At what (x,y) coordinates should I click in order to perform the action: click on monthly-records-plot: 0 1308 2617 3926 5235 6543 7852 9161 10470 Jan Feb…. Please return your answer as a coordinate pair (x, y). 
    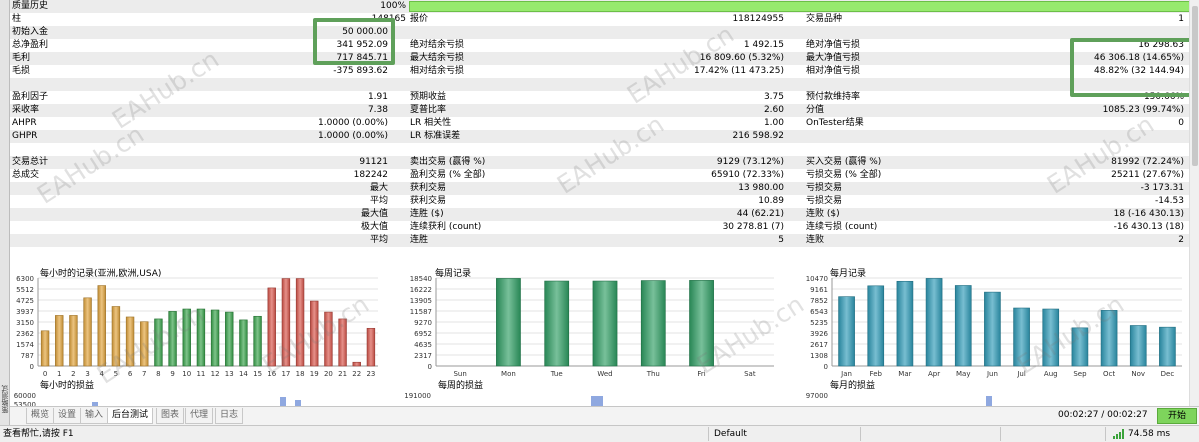
    Looking at the image, I should click on (994, 340).